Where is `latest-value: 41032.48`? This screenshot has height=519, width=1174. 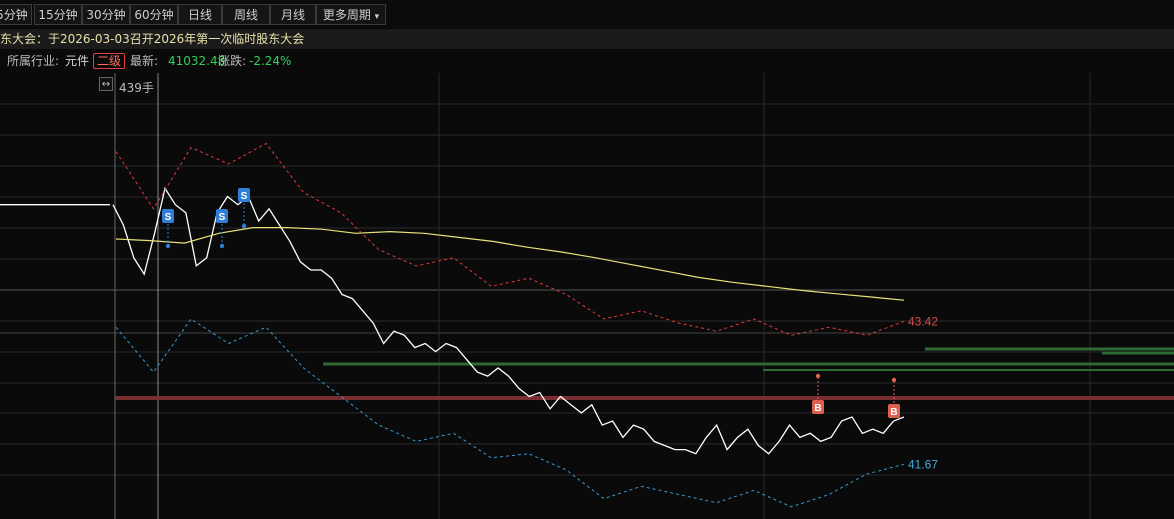 latest-value: 41032.48 is located at coordinates (197, 61).